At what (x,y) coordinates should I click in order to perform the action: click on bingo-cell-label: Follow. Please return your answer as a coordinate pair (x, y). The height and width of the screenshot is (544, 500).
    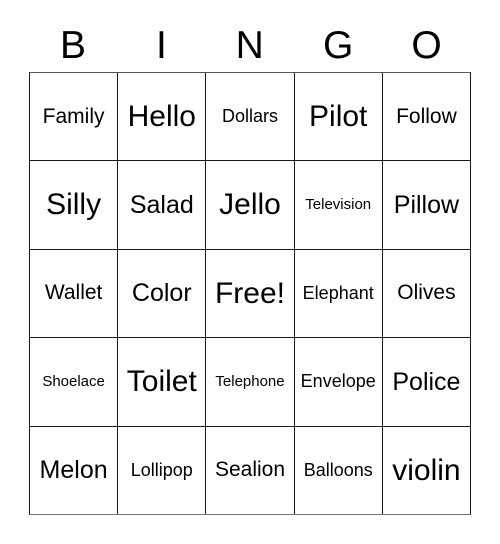
    Looking at the image, I should click on (426, 116).